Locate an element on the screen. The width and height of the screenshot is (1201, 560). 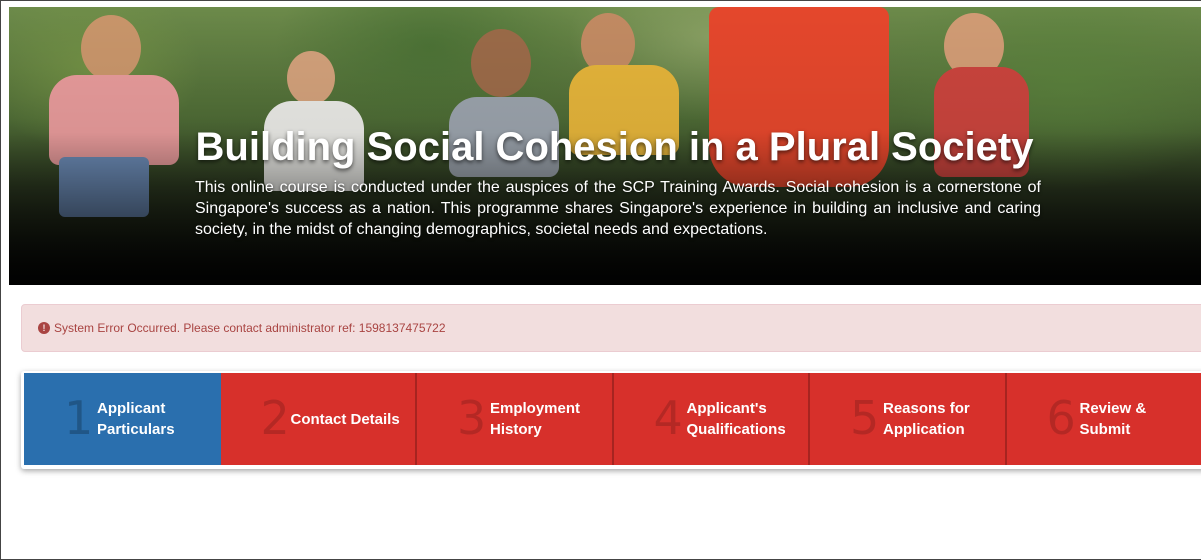
exclamation-circle-icon: ! is located at coordinates (44, 328).